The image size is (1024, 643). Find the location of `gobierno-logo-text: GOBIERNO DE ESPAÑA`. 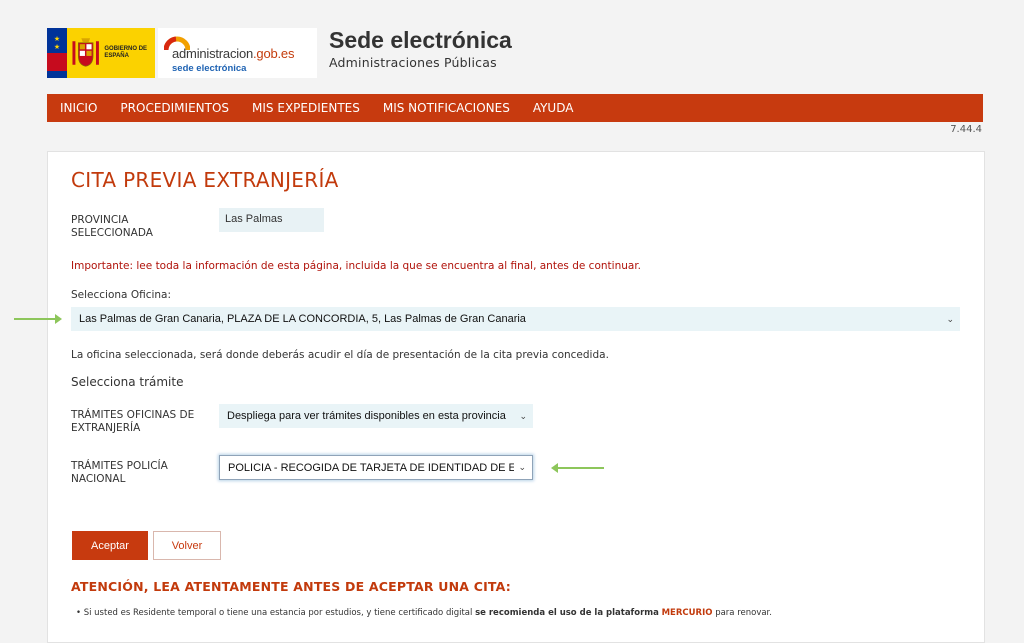

gobierno-logo-text: GOBIERNO DE ESPAÑA is located at coordinates (126, 52).